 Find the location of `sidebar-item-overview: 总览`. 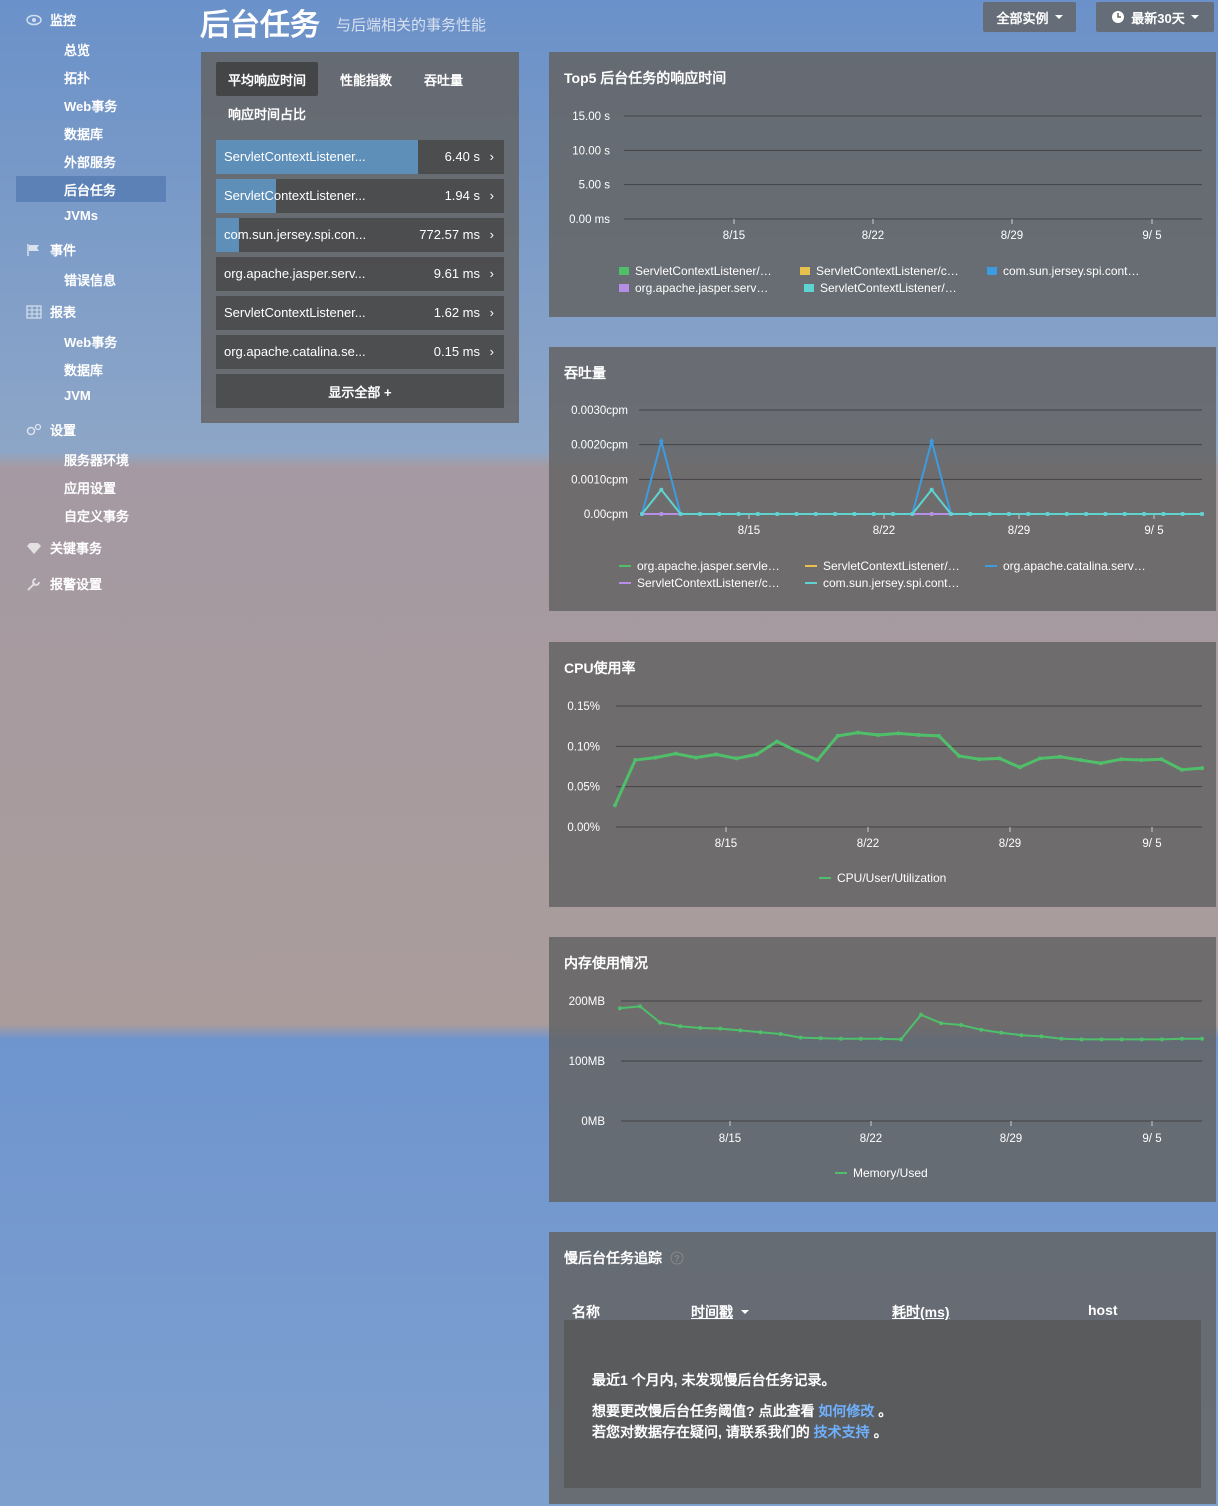

sidebar-item-overview: 总览 is located at coordinates (77, 49).